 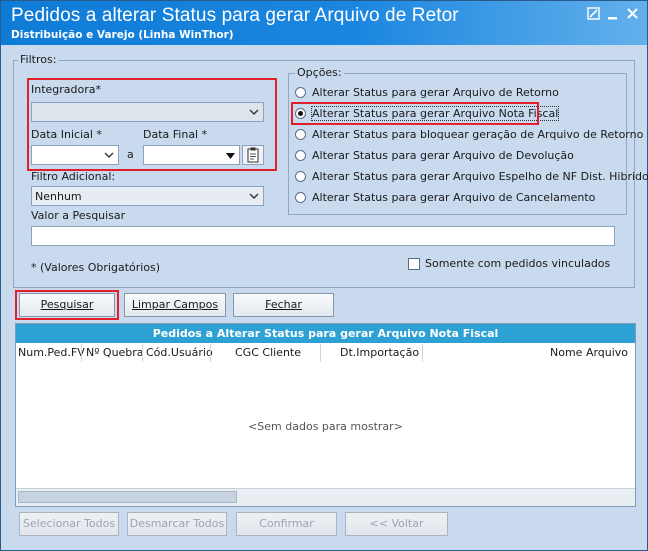 What do you see at coordinates (147, 196) in the screenshot?
I see `filtro-adicional-select: Nenhum` at bounding box center [147, 196].